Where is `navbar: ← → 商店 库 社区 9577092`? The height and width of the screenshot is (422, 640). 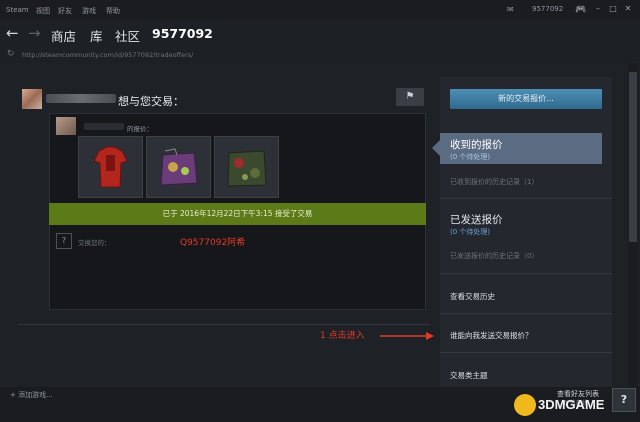 navbar: ← → 商店 库 社区 9577092 is located at coordinates (320, 33).